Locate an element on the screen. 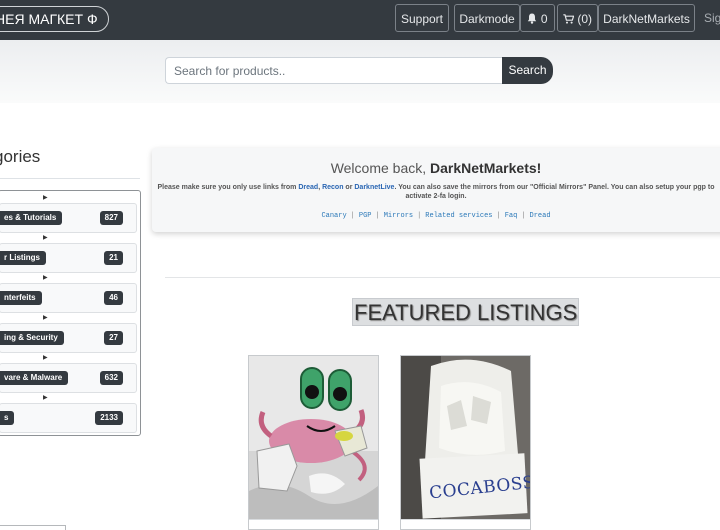 The width and height of the screenshot is (720, 530). categories-divider is located at coordinates (70, 178).